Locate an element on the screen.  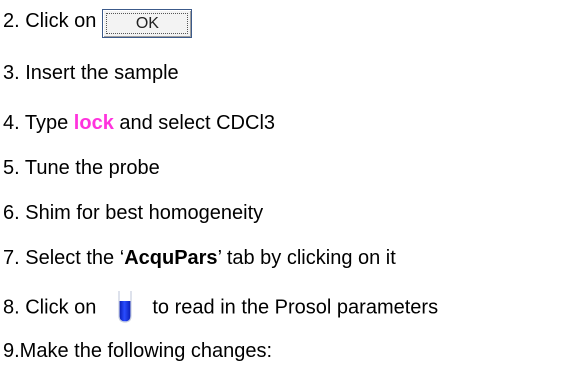
step-3-text: 3. Insert the sample is located at coordinates (91, 73).